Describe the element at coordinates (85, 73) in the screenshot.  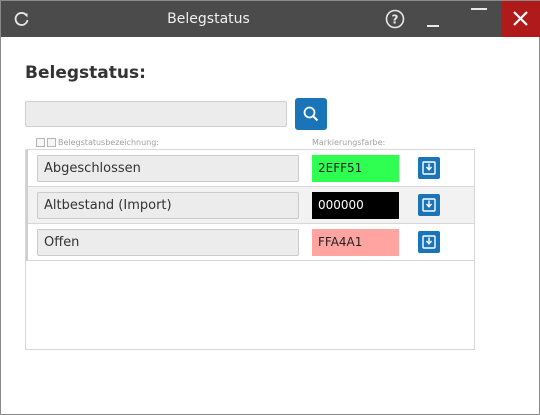
I see `page-heading: Belegstatus:` at that location.